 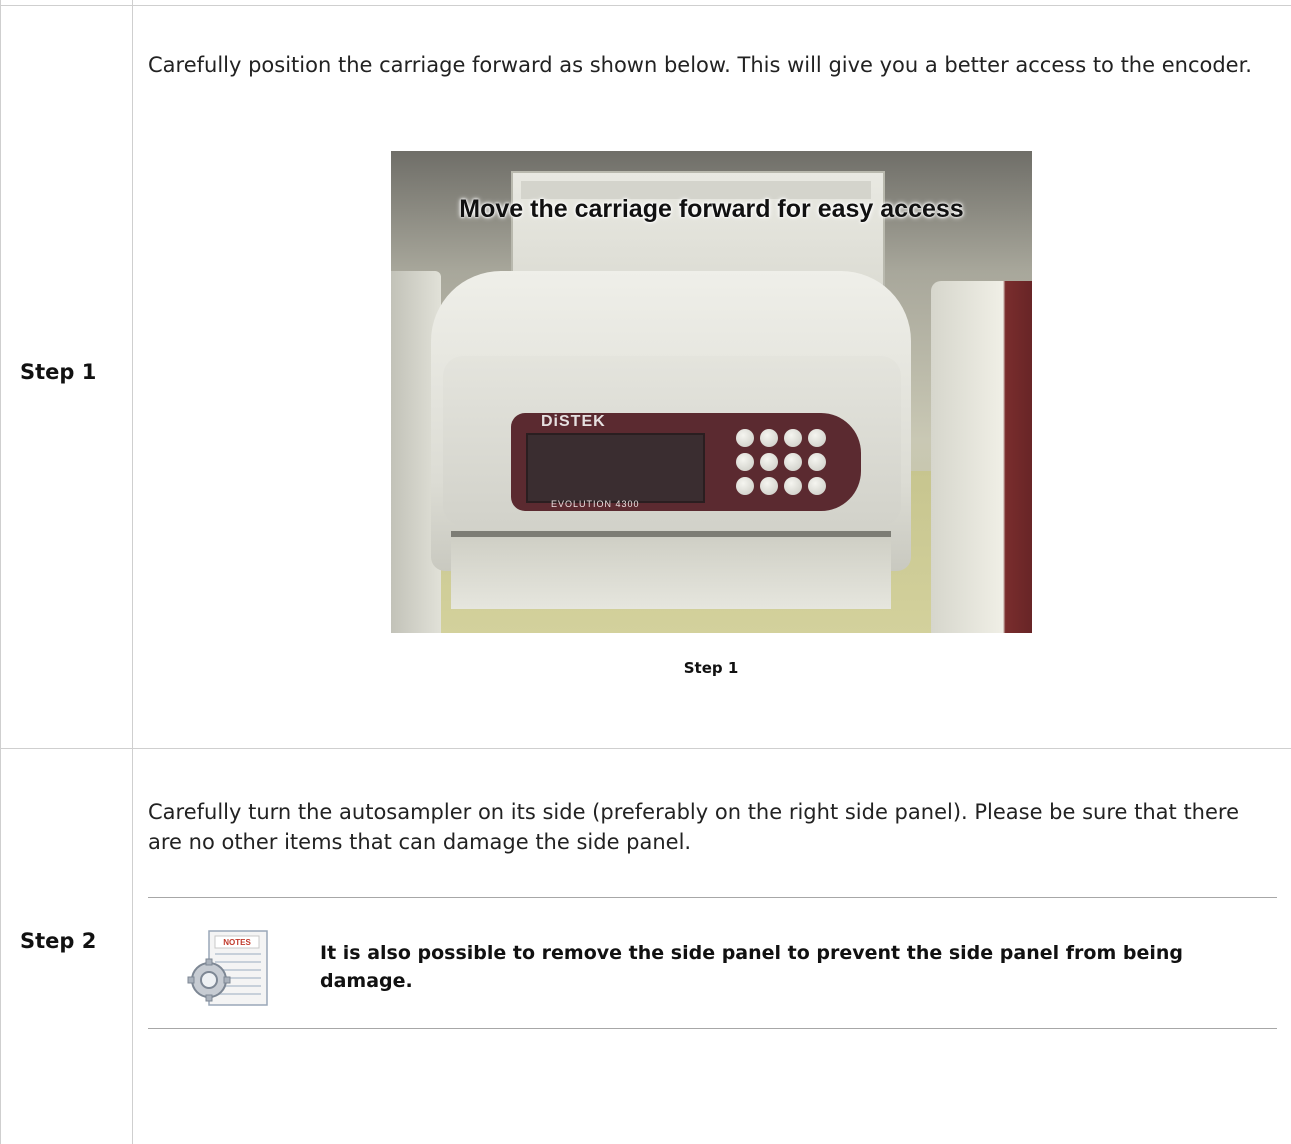 What do you see at coordinates (711, 668) in the screenshot?
I see `step-1-photo-caption: Step 1` at bounding box center [711, 668].